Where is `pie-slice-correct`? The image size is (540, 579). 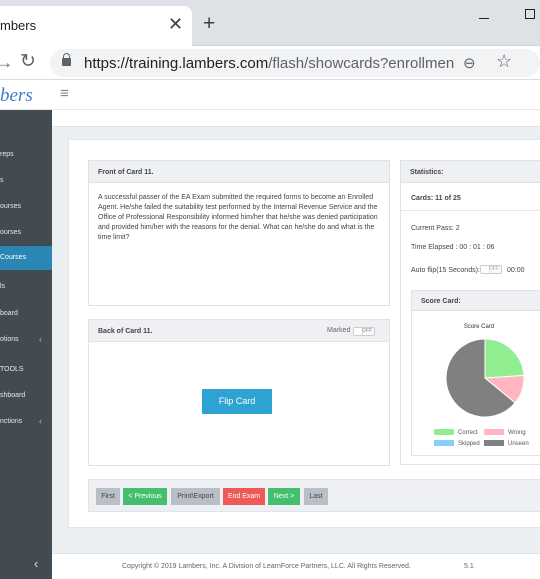
pie-slice-correct is located at coordinates (504, 358).